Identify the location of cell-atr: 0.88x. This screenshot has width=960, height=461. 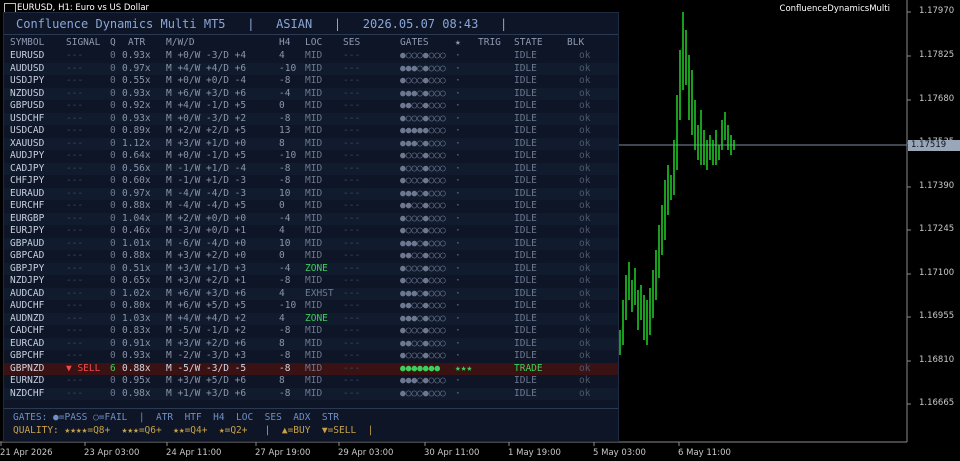
(136, 205).